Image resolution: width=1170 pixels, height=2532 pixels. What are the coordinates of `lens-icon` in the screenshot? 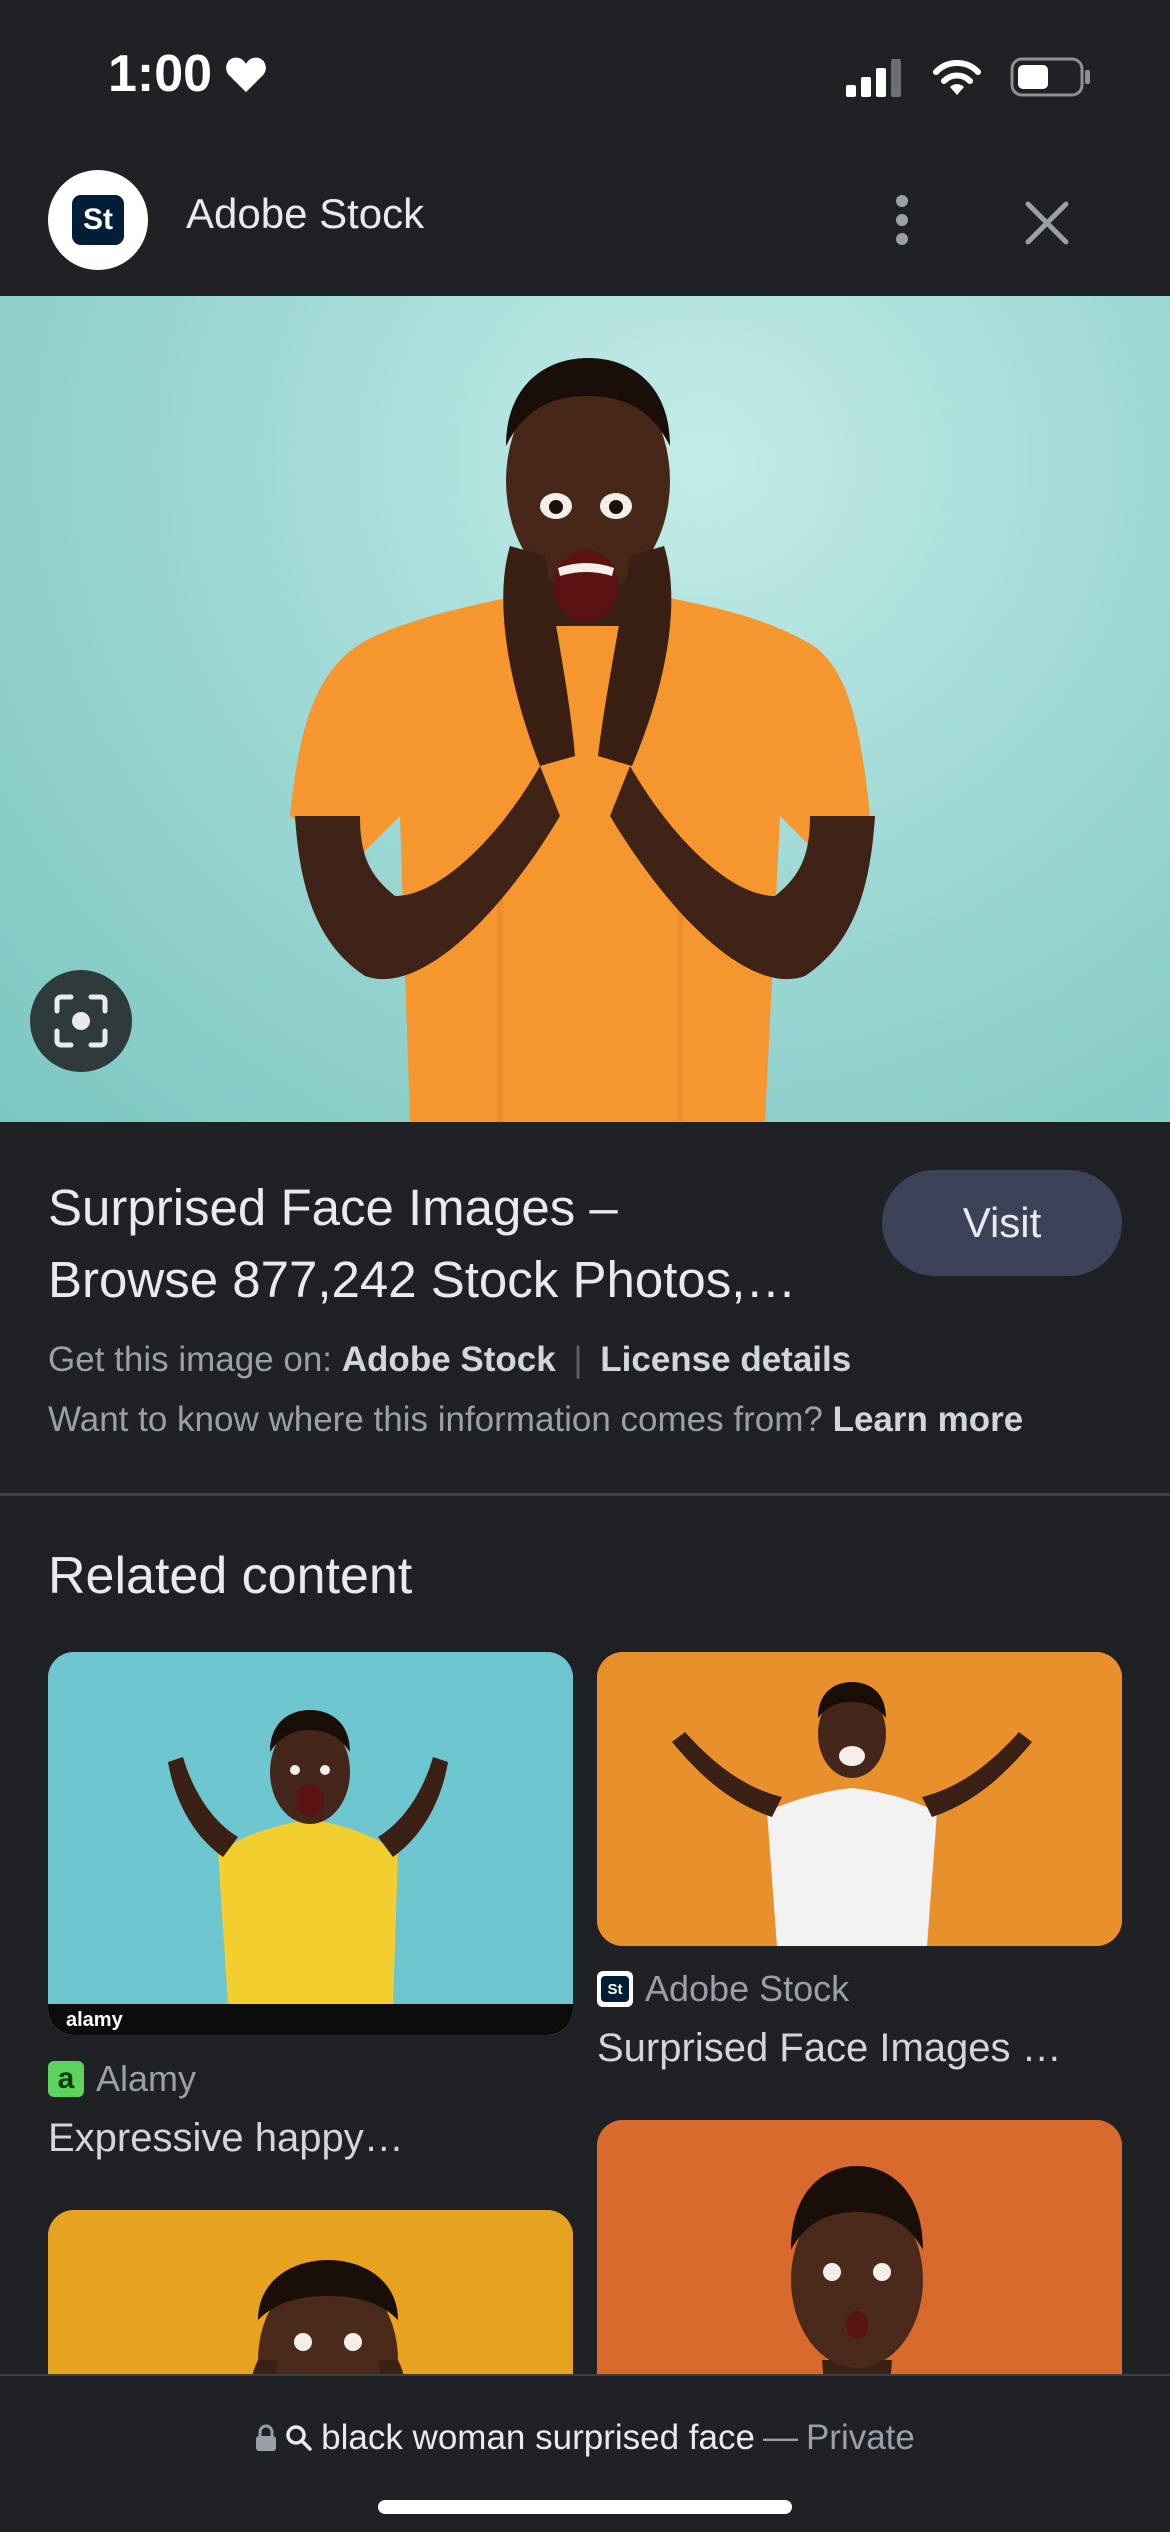 It's located at (81, 1021).